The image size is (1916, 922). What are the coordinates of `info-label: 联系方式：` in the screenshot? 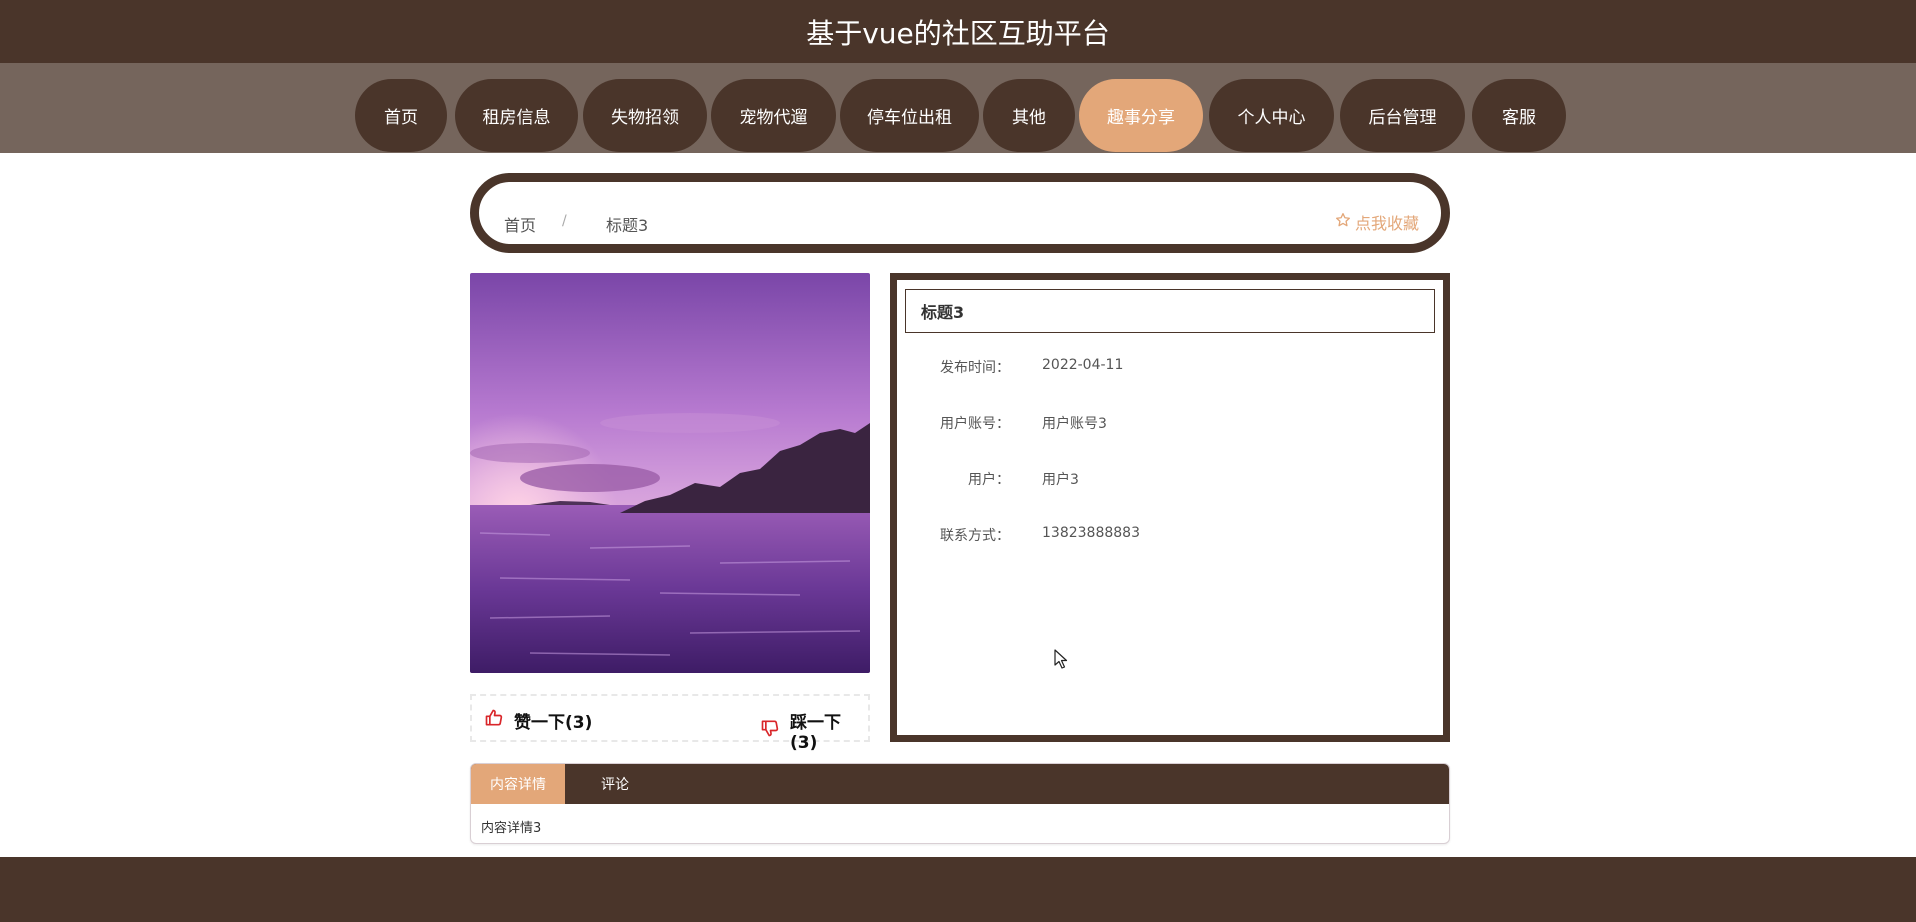 It's located at (975, 536).